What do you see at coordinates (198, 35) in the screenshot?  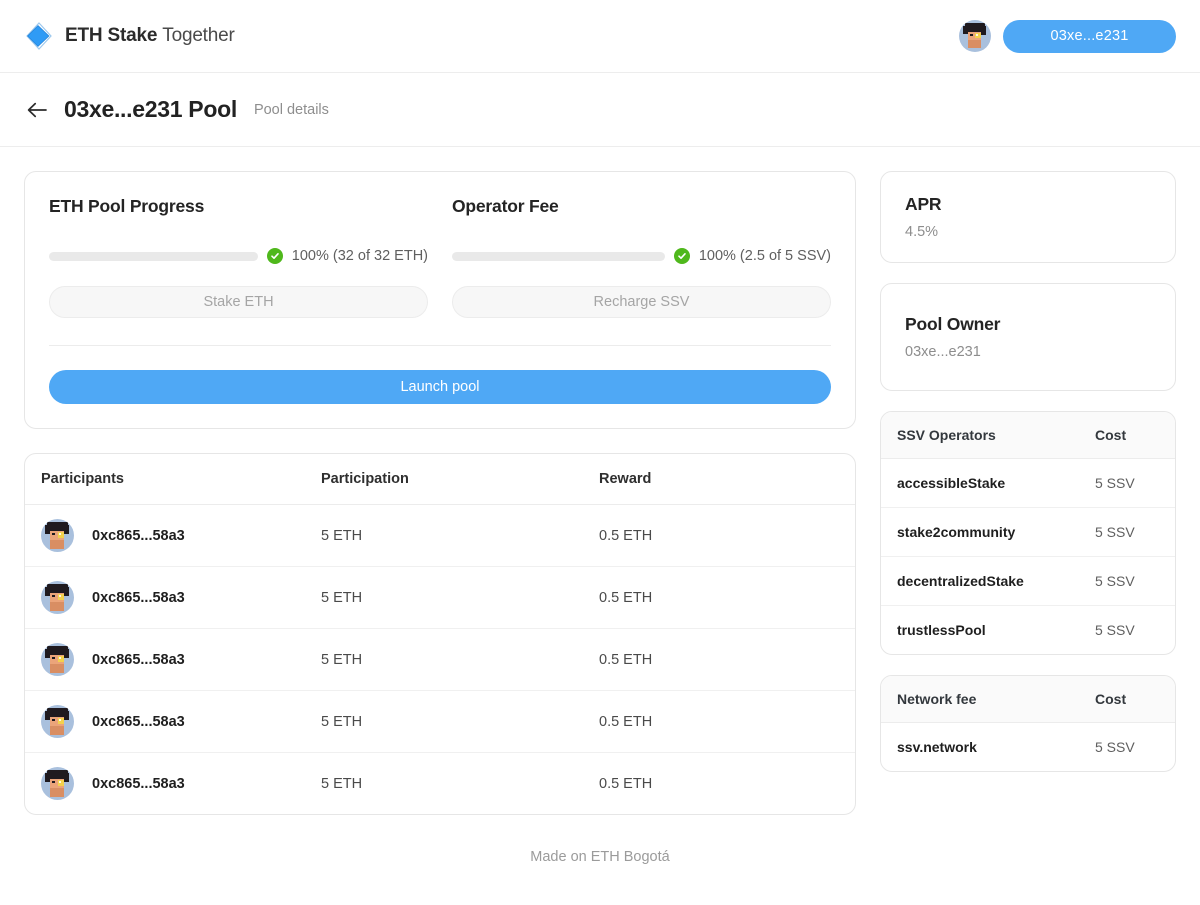 I see `brand-title-light: Together` at bounding box center [198, 35].